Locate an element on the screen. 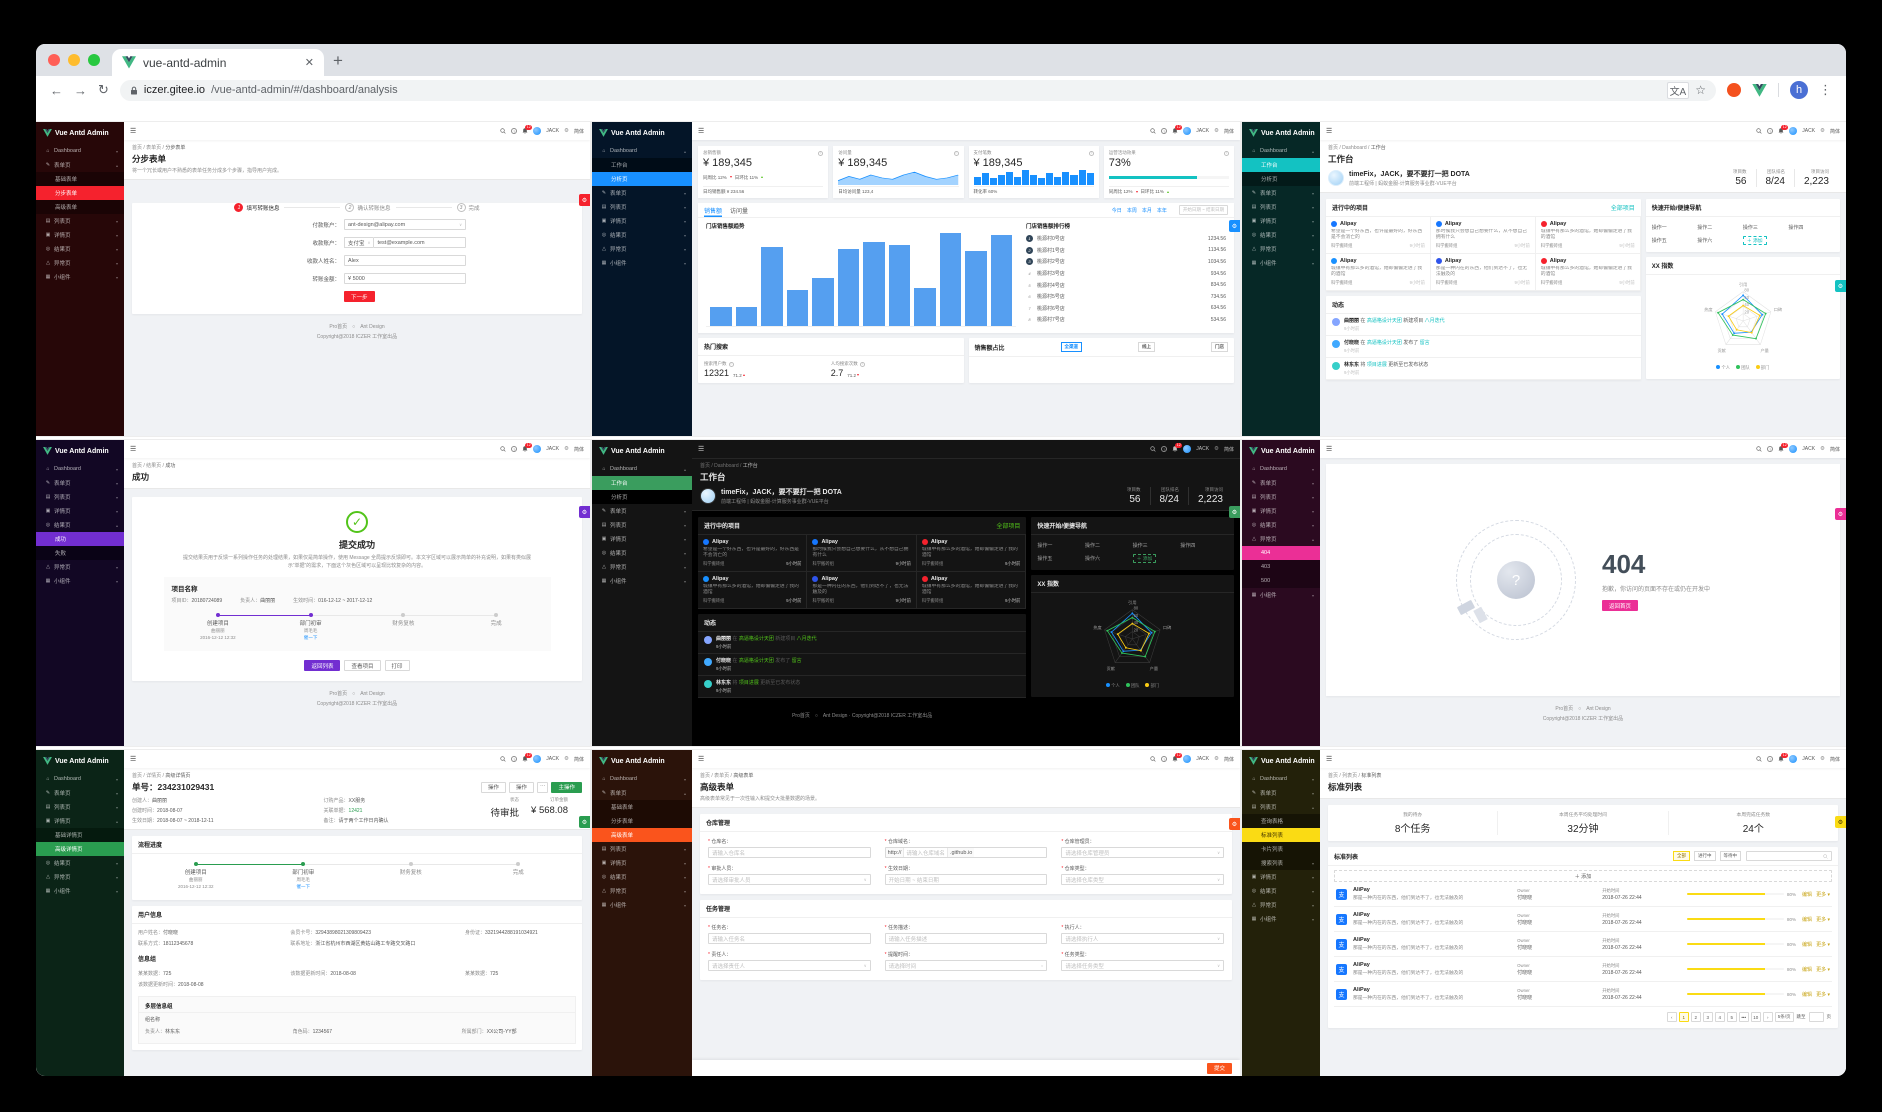  back-home-button: 返回首页 is located at coordinates (1619, 605).